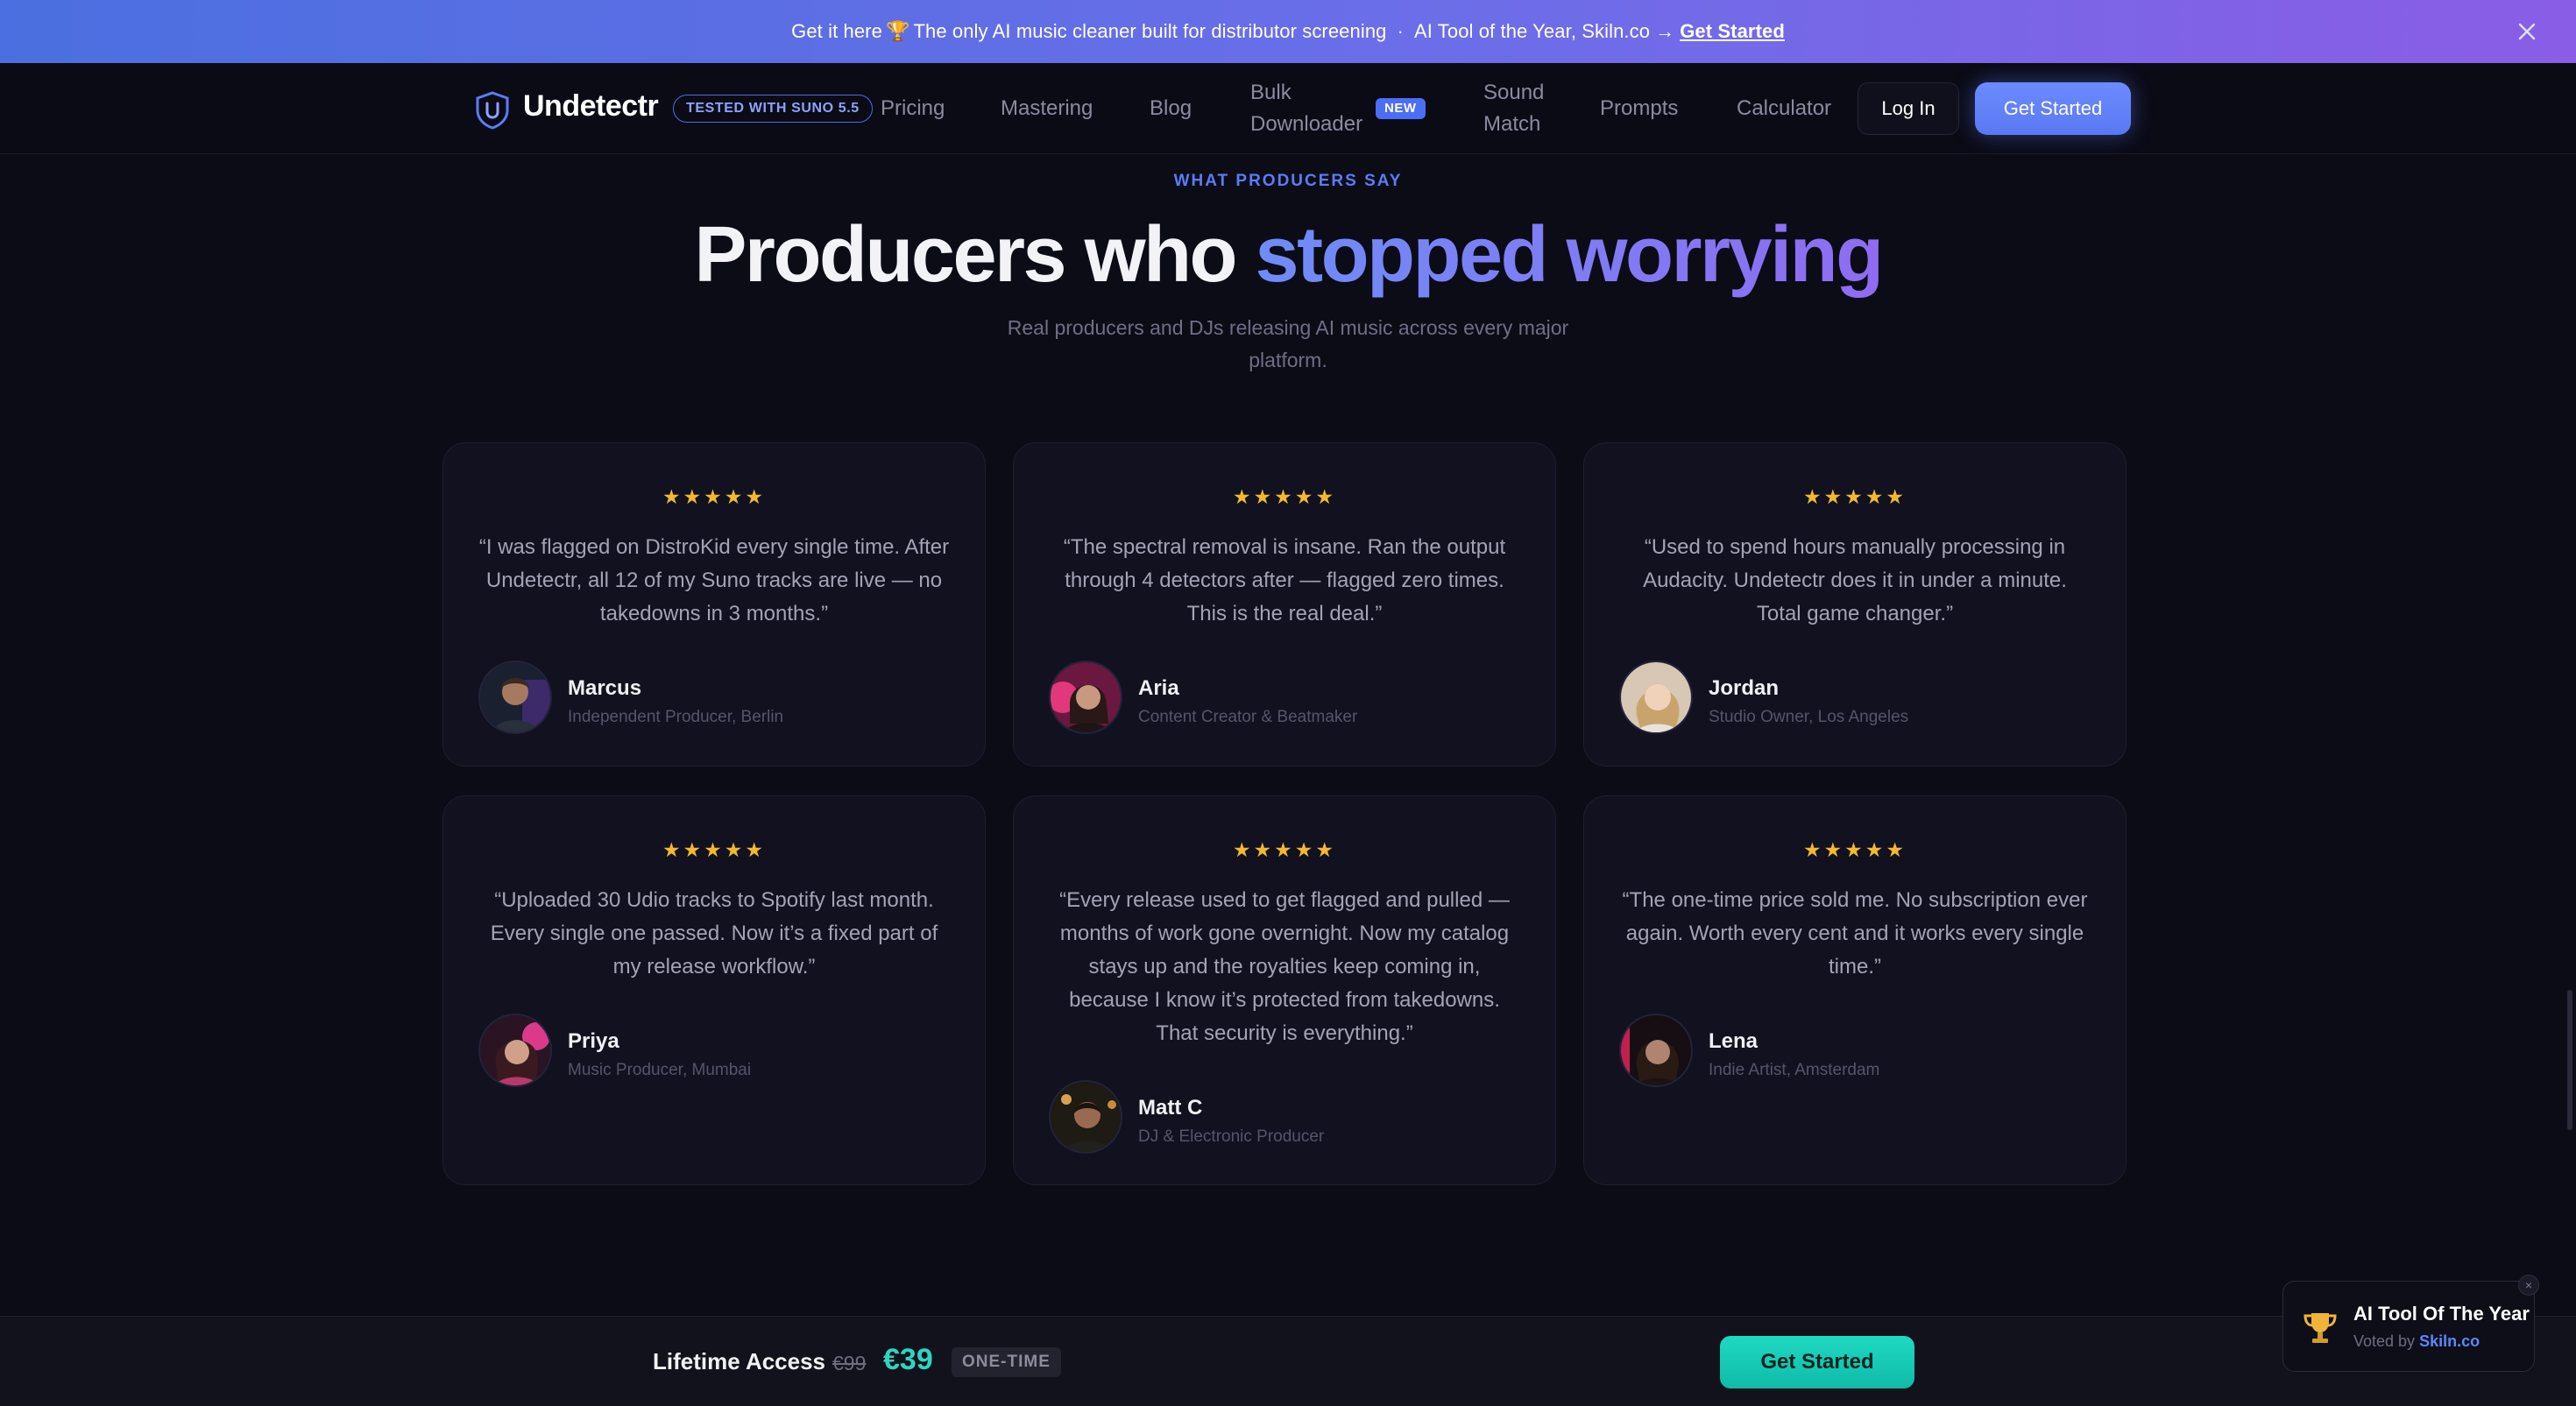 The height and width of the screenshot is (1406, 2576). What do you see at coordinates (1817, 1362) in the screenshot?
I see `bottom-get-started-button: Get Started` at bounding box center [1817, 1362].